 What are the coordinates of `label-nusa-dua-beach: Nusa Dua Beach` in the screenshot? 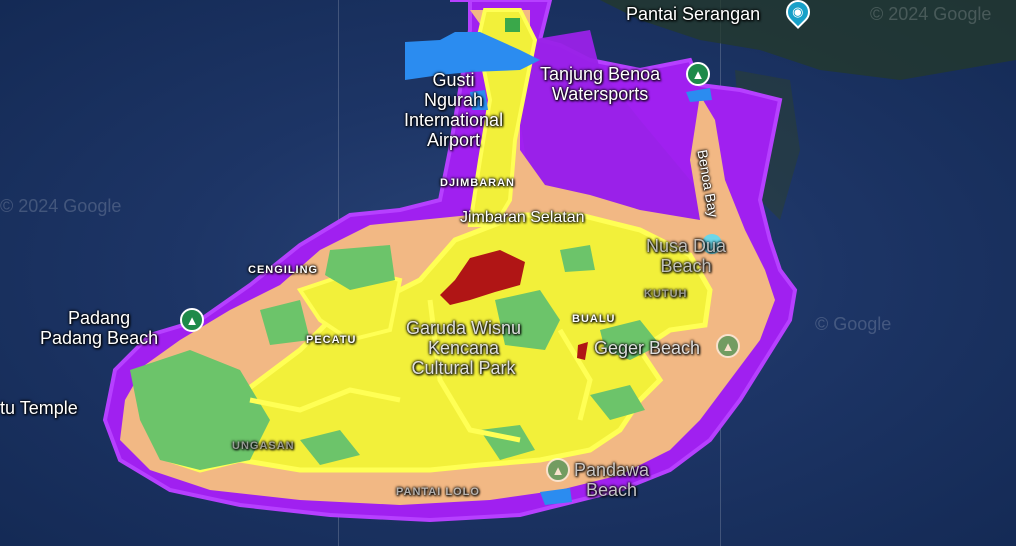 It's located at (686, 256).